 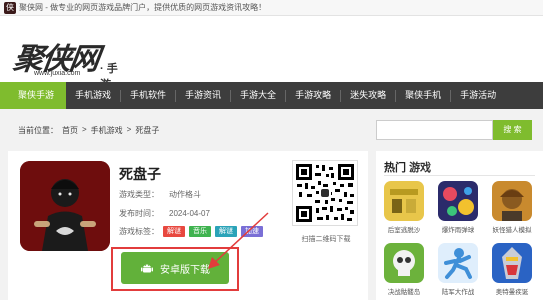 What do you see at coordinates (512, 130) in the screenshot?
I see `search-button: 搜 索` at bounding box center [512, 130].